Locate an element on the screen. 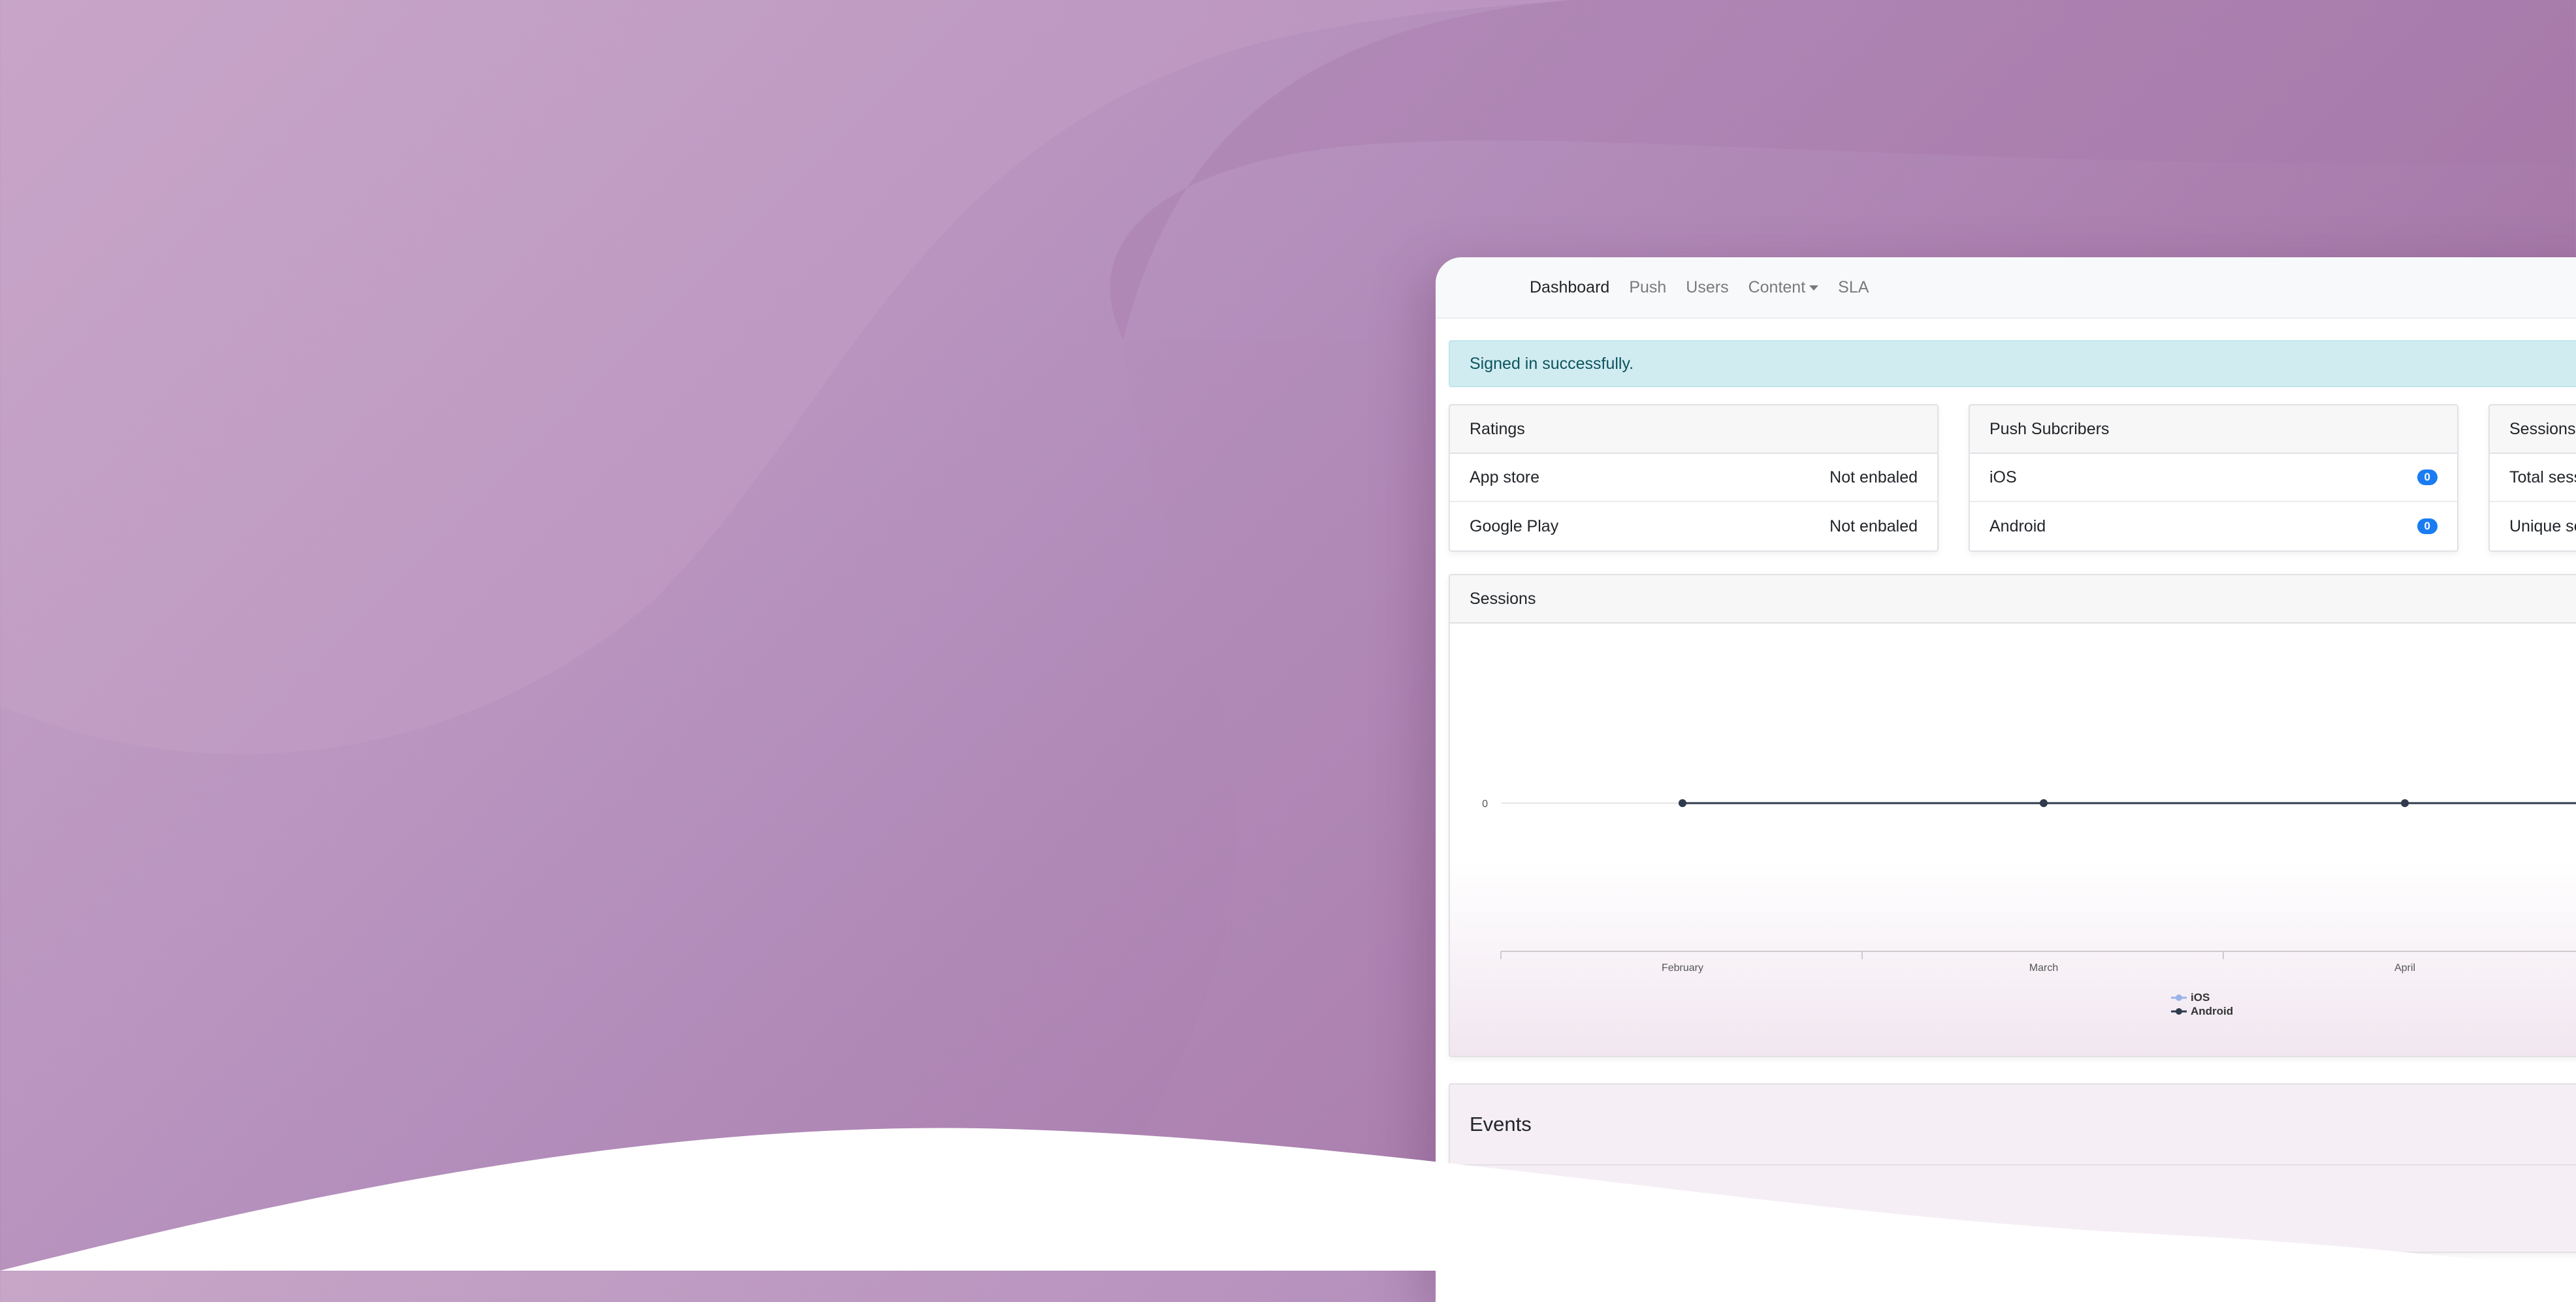  nav-dashboard: Dashboard is located at coordinates (1569, 288).